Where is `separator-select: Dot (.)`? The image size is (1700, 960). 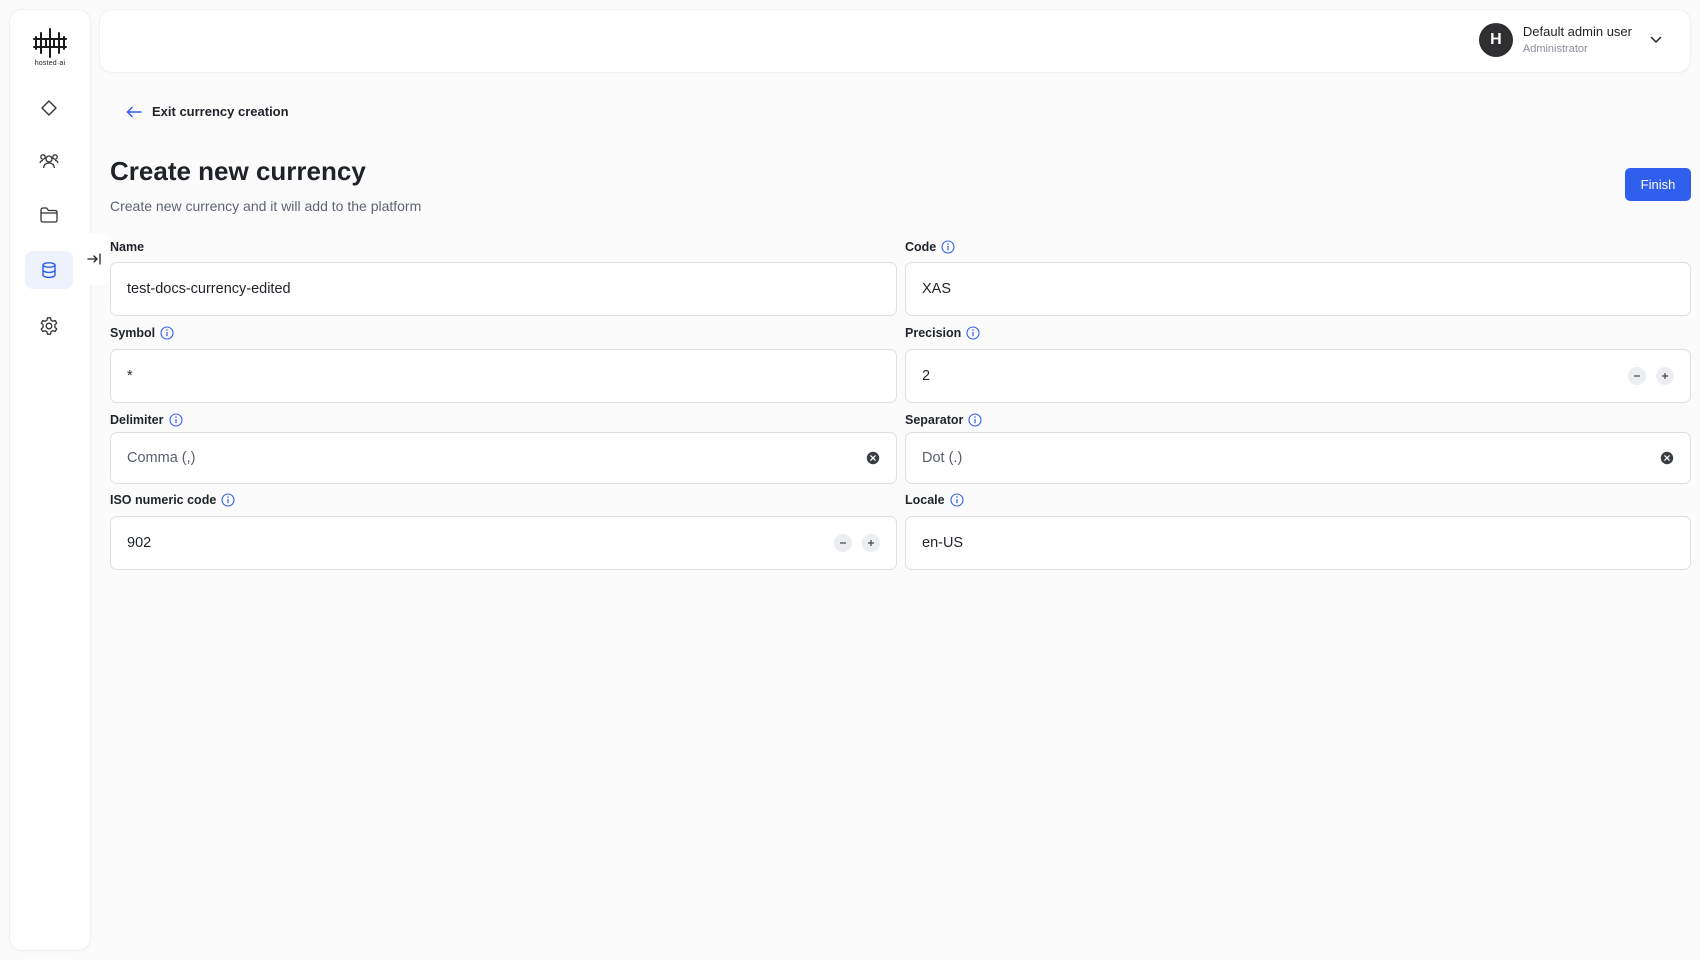 separator-select: Dot (.) is located at coordinates (1298, 458).